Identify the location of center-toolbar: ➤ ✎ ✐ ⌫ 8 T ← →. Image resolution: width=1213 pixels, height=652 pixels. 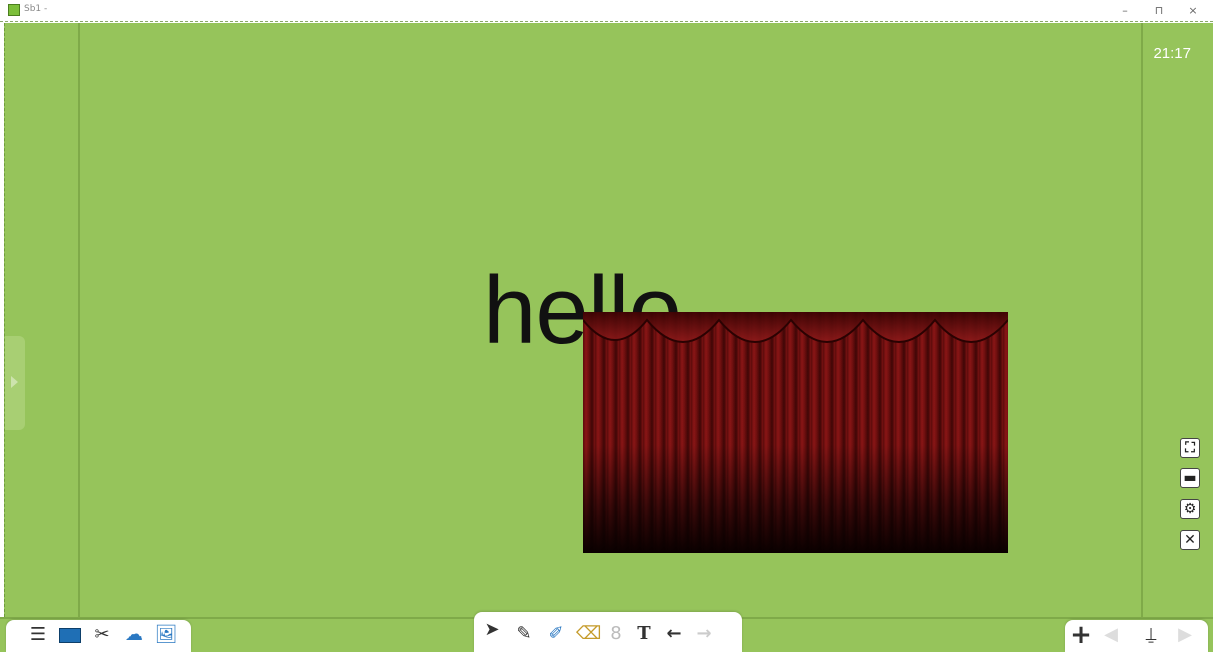
(608, 632).